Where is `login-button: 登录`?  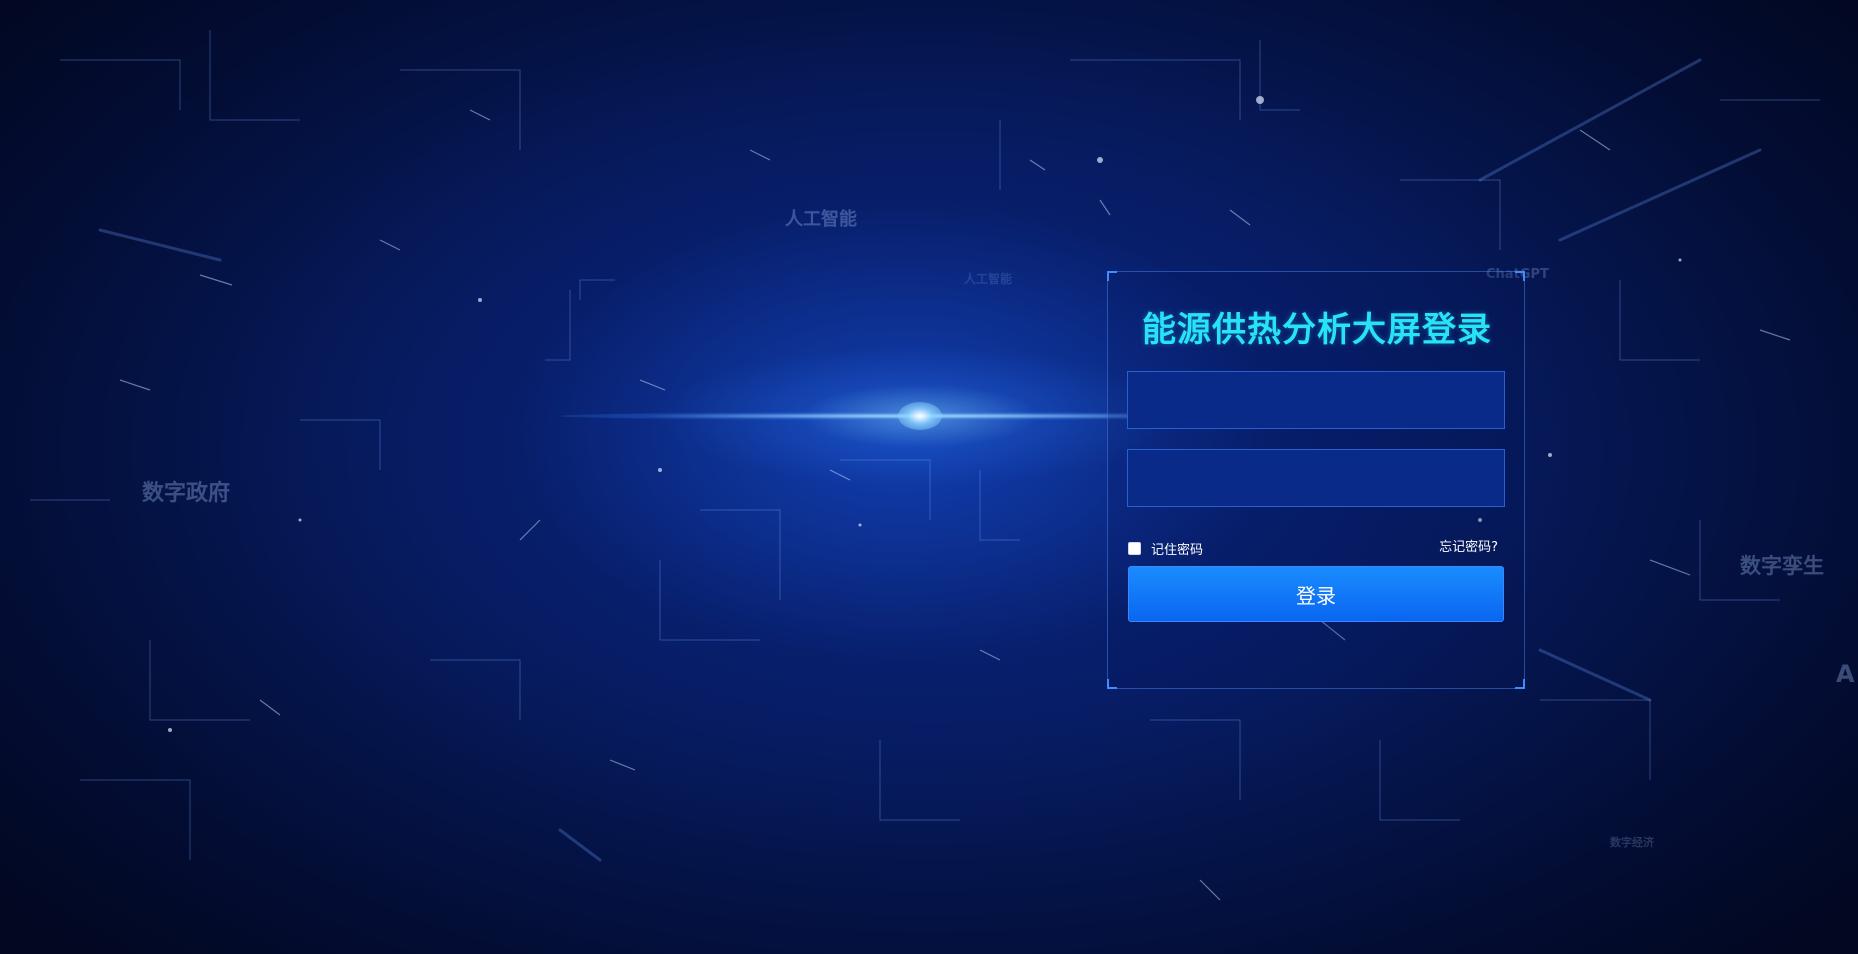 login-button: 登录 is located at coordinates (1316, 594).